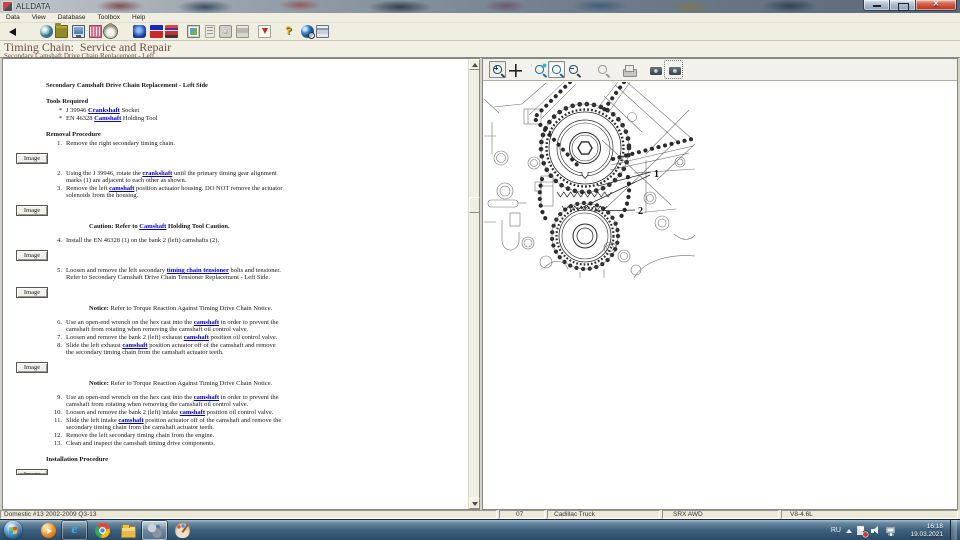  What do you see at coordinates (182, 530) in the screenshot?
I see `paint-taskbar-button` at bounding box center [182, 530].